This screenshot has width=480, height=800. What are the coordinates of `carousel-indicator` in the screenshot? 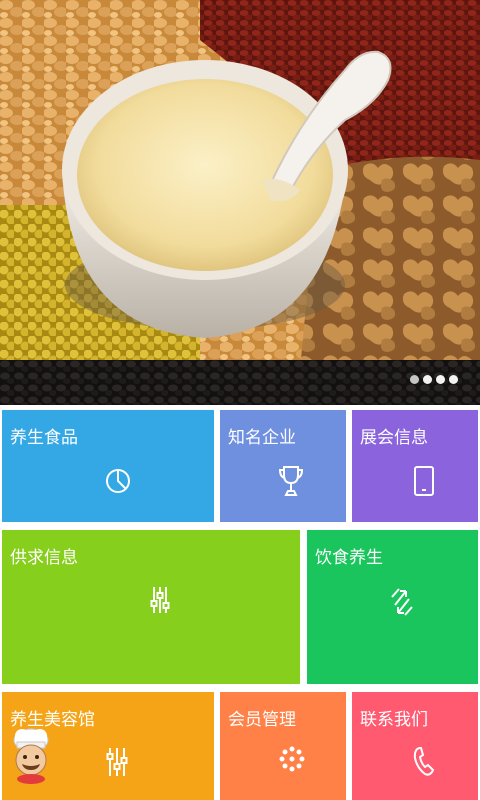 It's located at (434, 379).